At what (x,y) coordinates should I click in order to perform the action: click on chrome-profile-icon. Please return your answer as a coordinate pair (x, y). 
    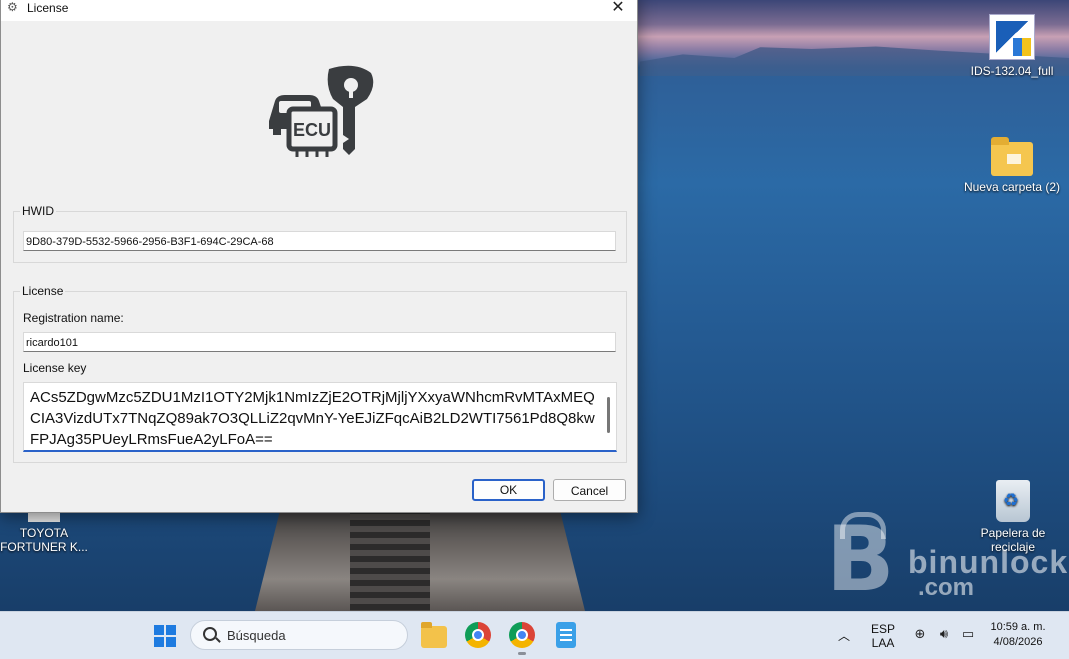
    Looking at the image, I should click on (522, 635).